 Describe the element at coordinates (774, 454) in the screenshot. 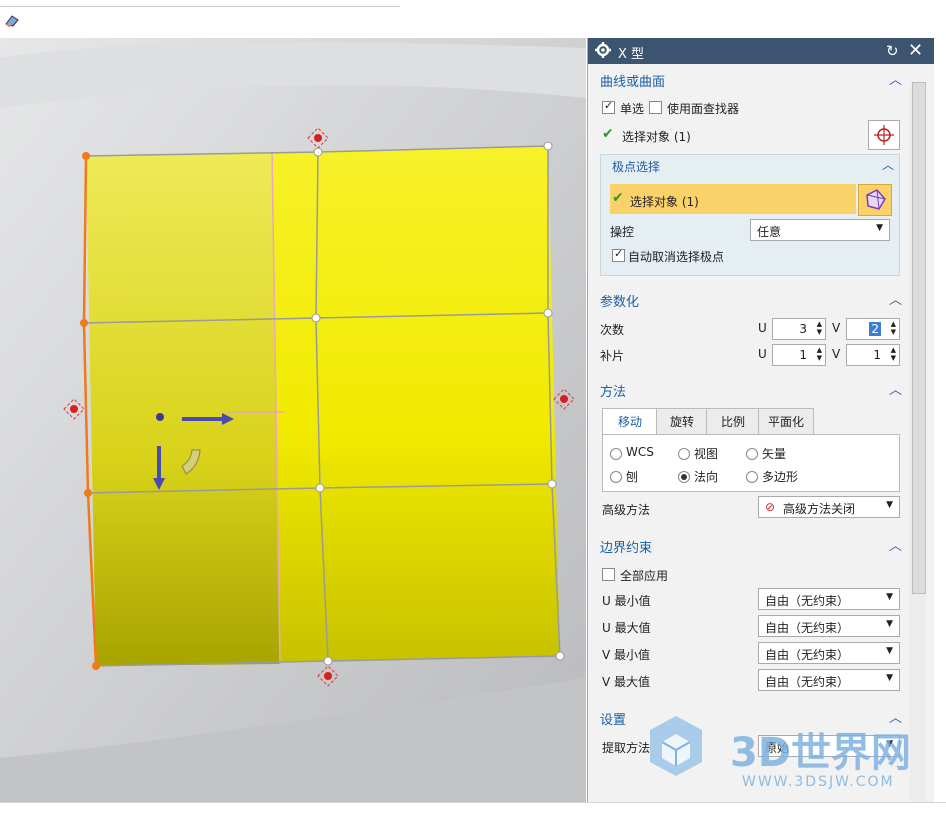

I see `radio-vector-label: 矢量` at that location.